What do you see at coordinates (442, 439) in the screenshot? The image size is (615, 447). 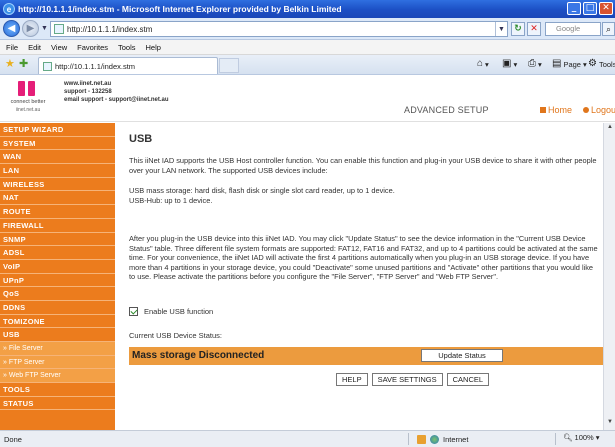 I see `security-zone: Internet` at bounding box center [442, 439].